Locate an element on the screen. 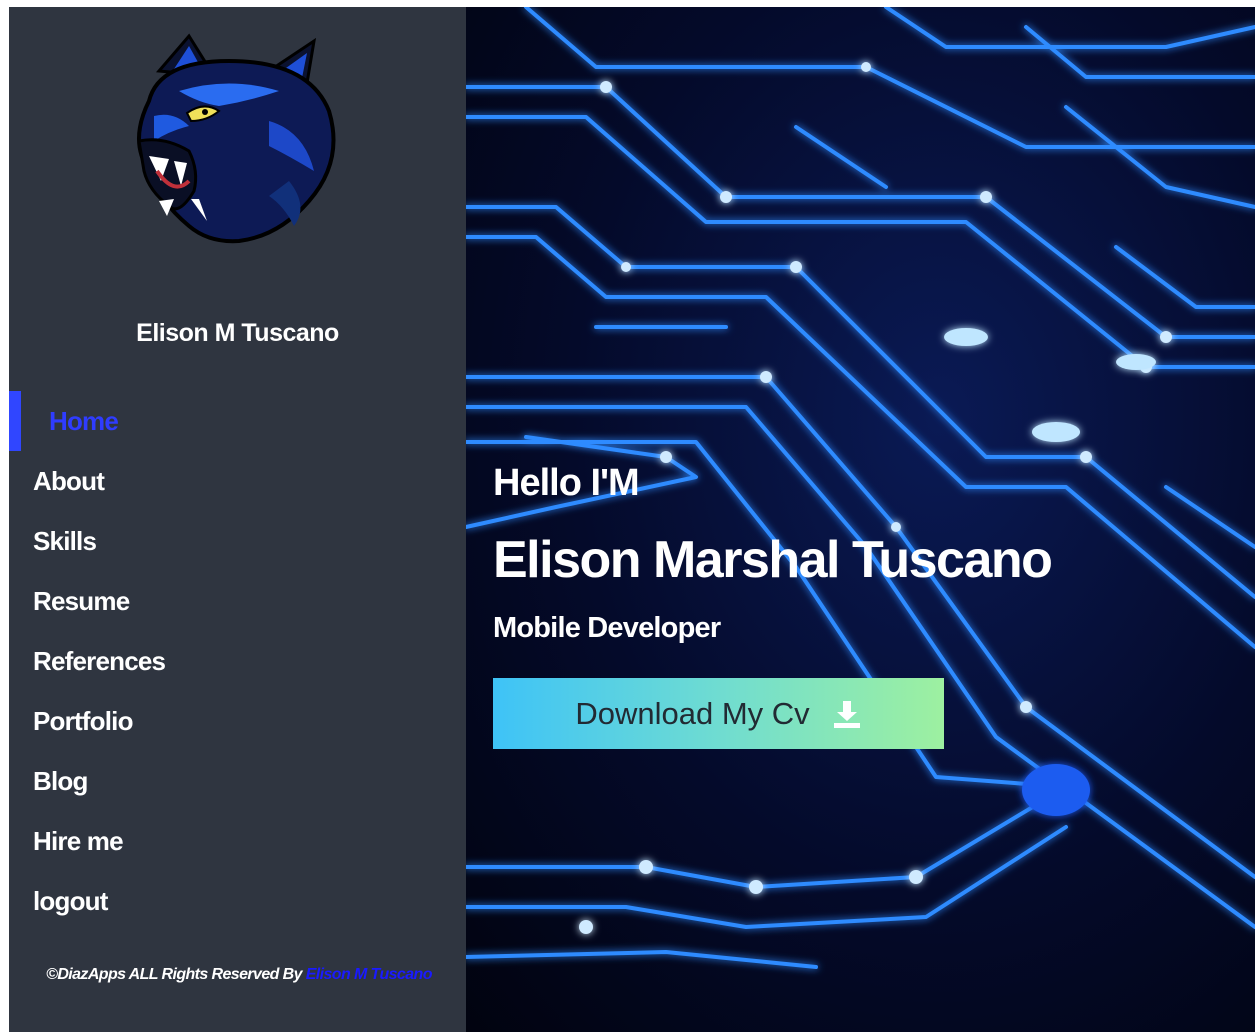  hero-full-name: Elison Marshal Tuscano is located at coordinates (773, 560).